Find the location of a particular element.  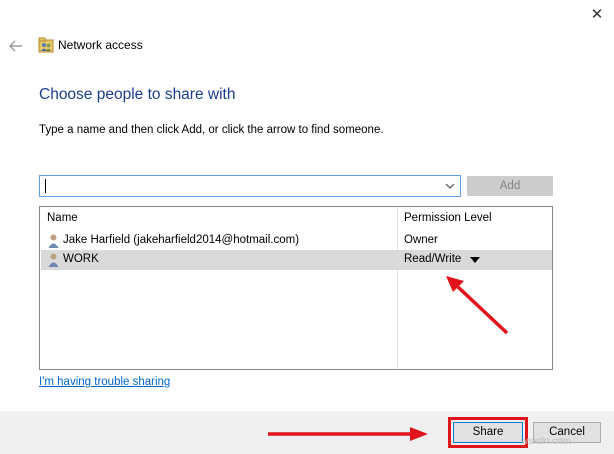

chevron-down-icon is located at coordinates (450, 186).